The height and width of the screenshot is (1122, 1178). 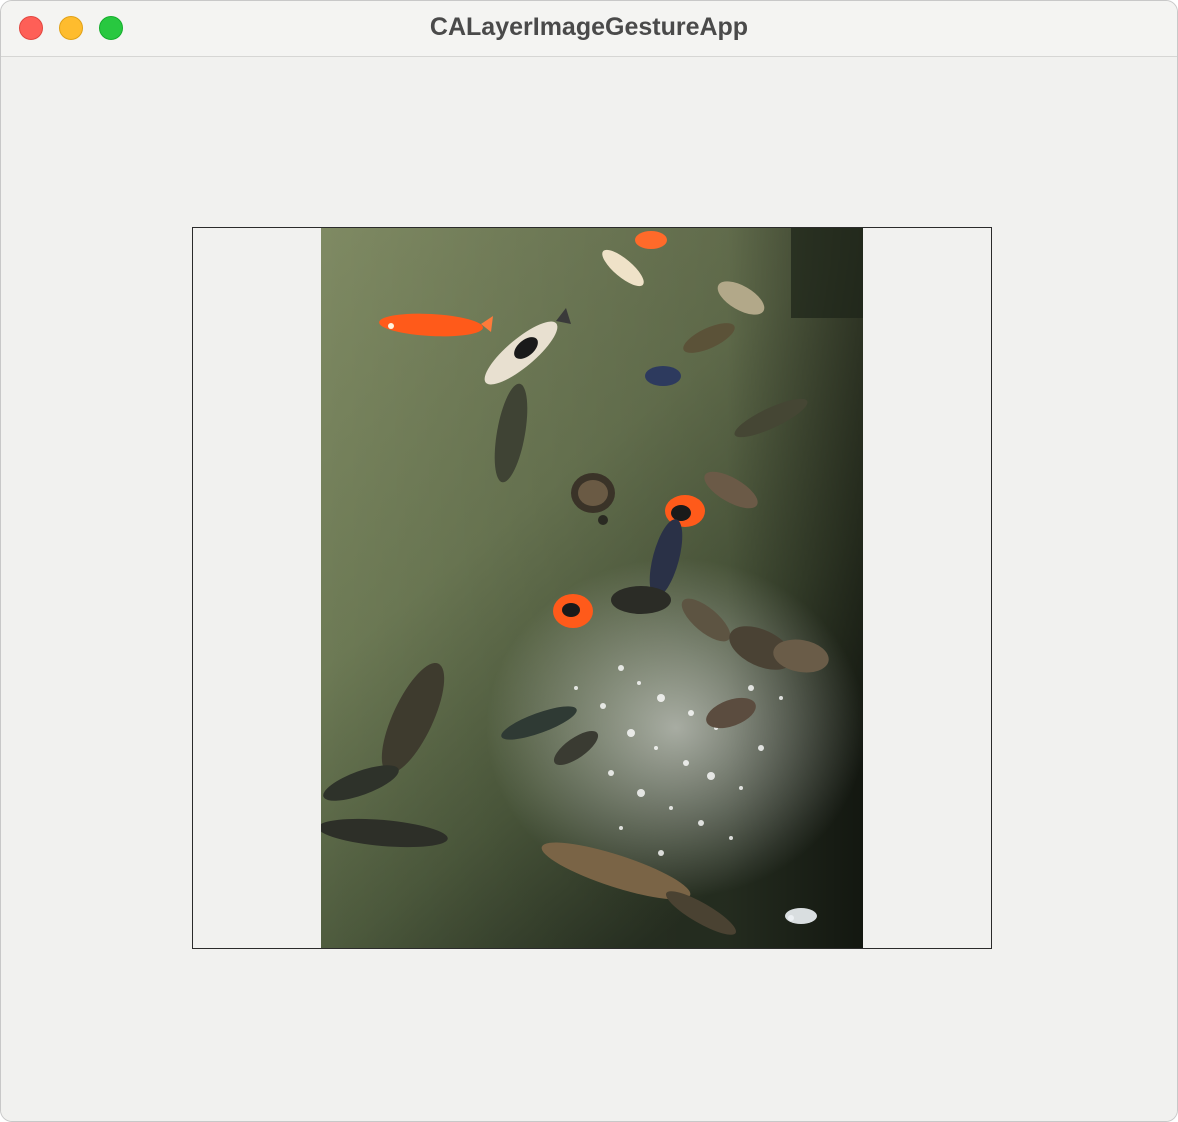 What do you see at coordinates (111, 28) in the screenshot?
I see `zoom-button` at bounding box center [111, 28].